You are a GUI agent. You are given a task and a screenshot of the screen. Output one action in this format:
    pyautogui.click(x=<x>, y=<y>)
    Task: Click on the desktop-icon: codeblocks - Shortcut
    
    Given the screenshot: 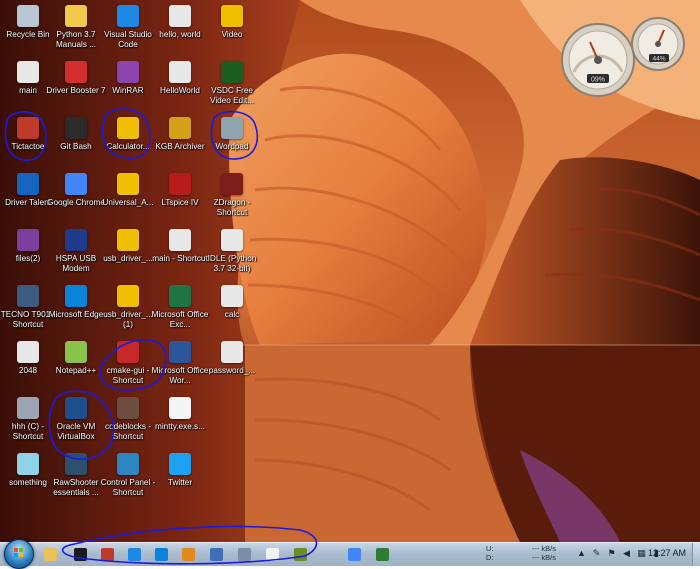 What is the action you would take?
    pyautogui.click(x=128, y=421)
    